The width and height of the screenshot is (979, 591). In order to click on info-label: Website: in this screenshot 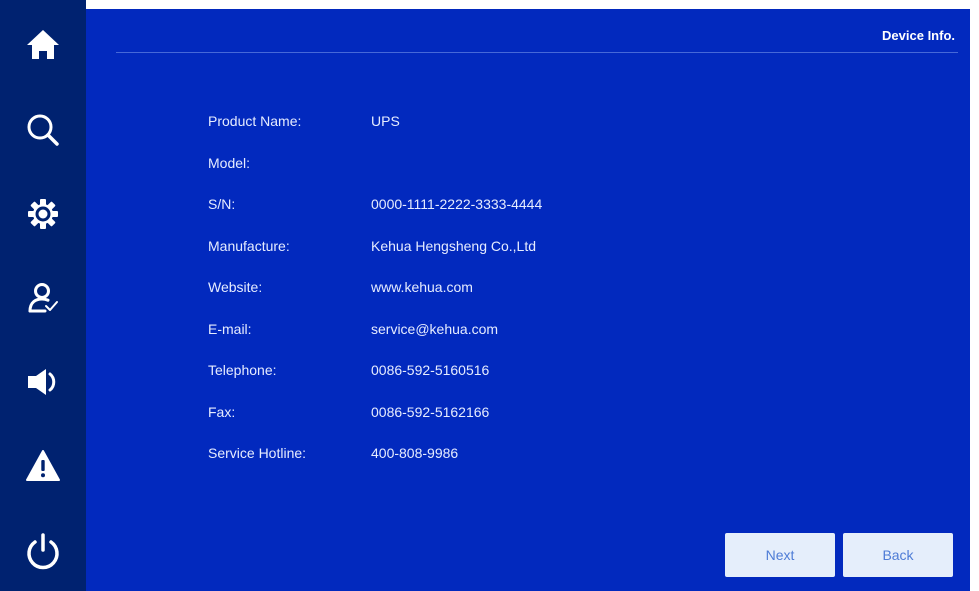, I will do `click(235, 287)`.